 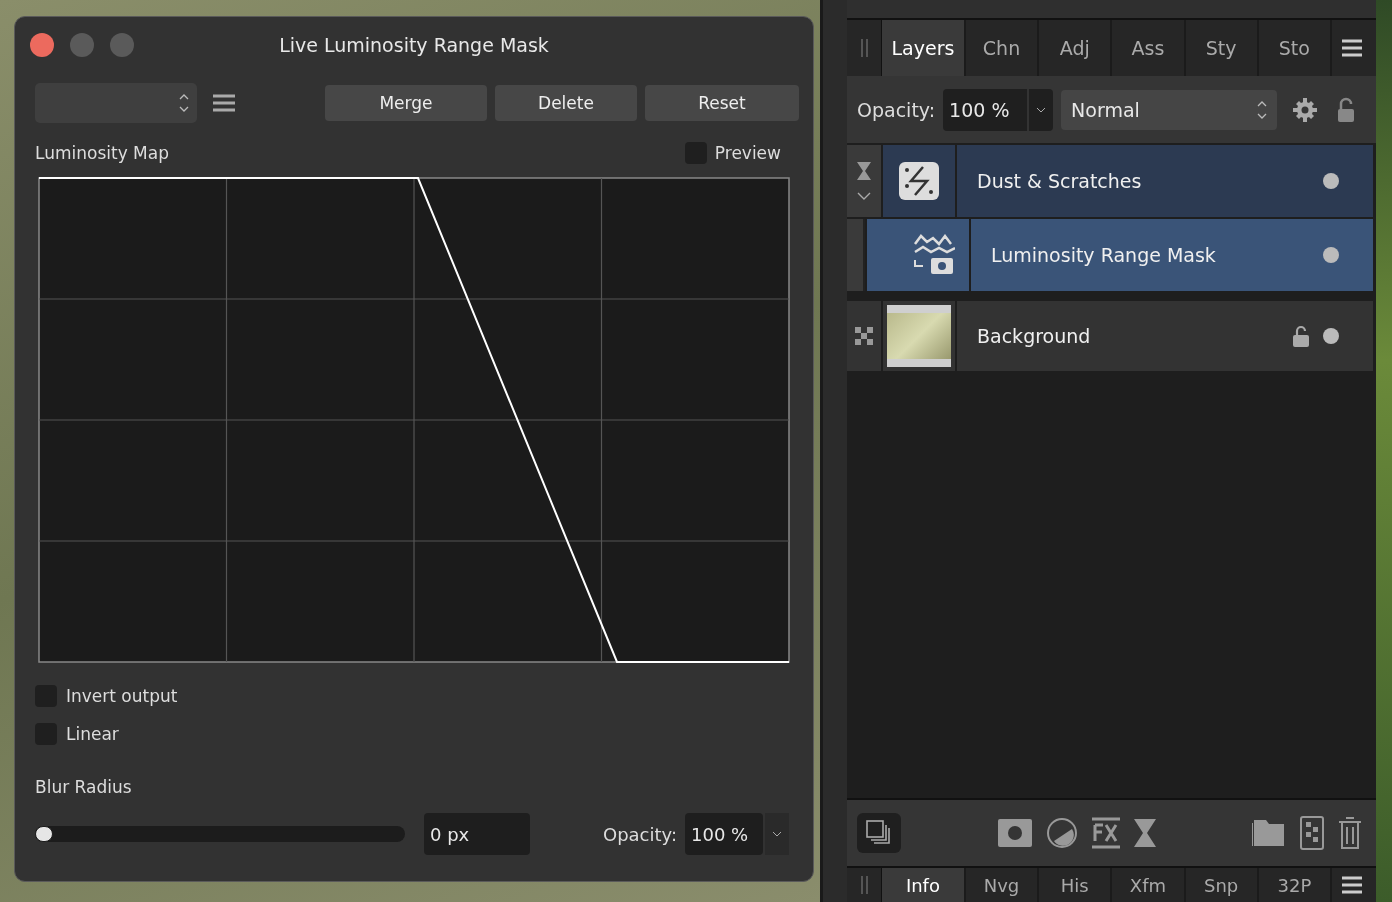 I want to click on dialog-button: Merge, so click(x=406, y=103).